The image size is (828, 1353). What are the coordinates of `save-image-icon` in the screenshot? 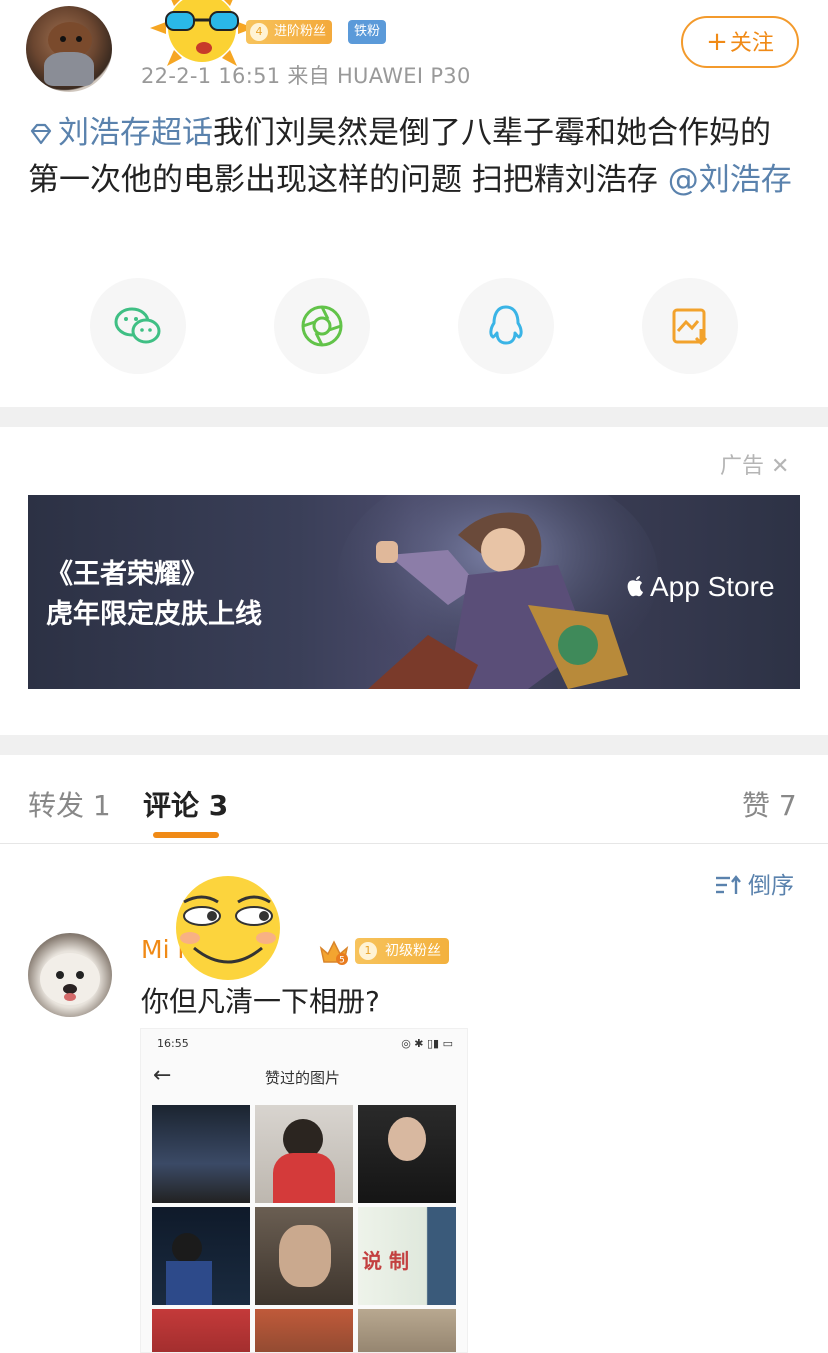 It's located at (690, 327).